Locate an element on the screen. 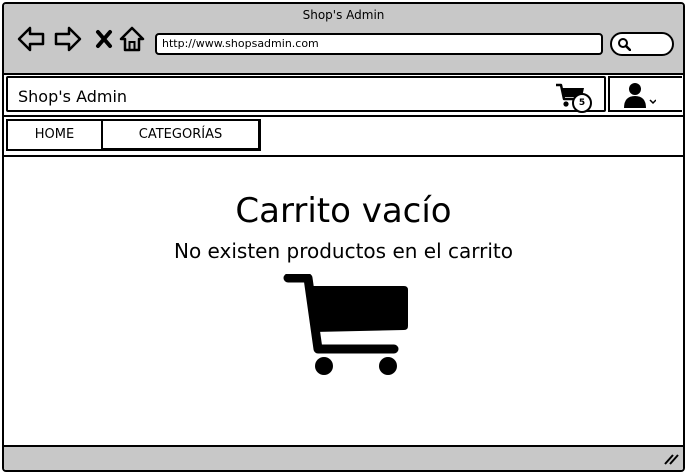 This screenshot has height=472, width=685. stop-button is located at coordinates (105, 39).